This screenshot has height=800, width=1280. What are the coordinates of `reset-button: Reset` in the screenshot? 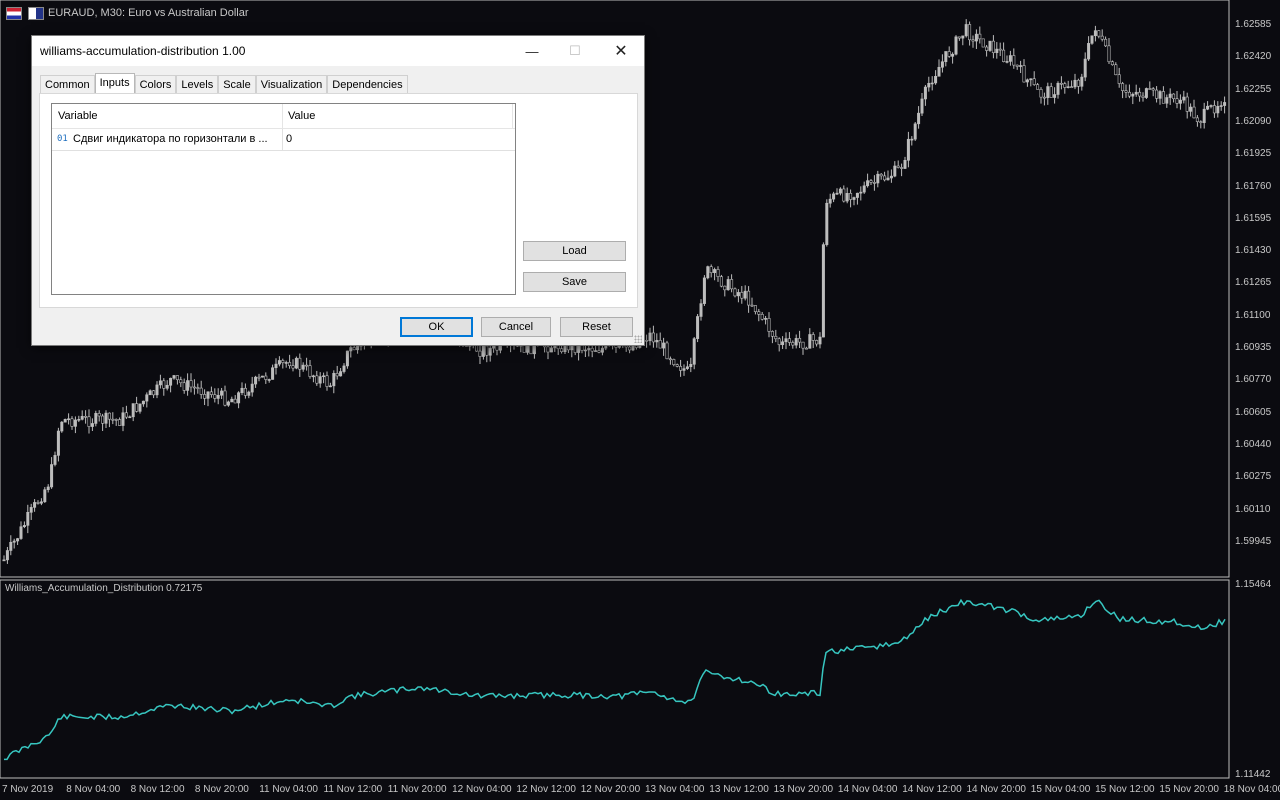 It's located at (596, 327).